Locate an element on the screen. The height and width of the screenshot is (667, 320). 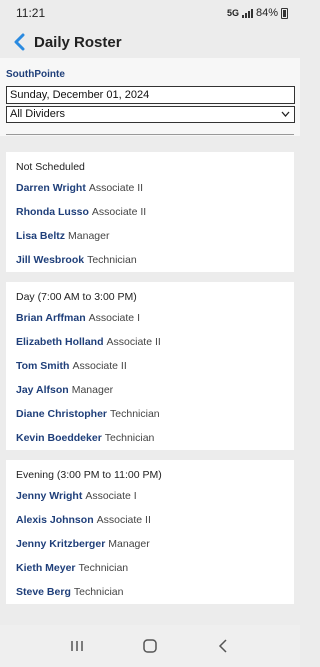
back-icon is located at coordinates (223, 646).